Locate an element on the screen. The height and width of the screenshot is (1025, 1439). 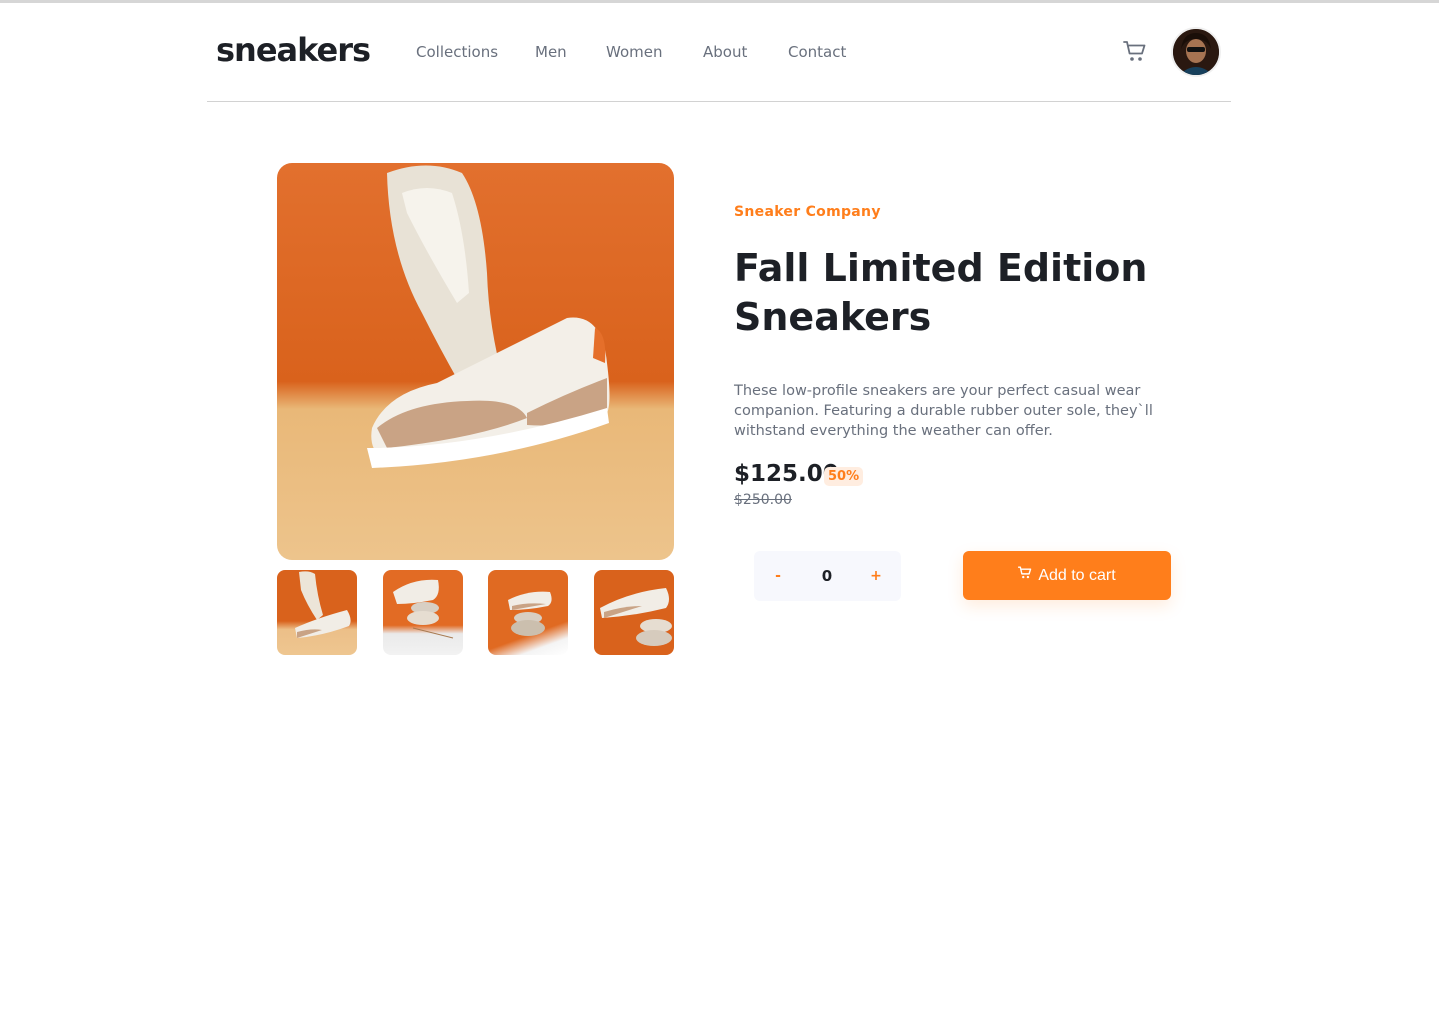
quantity-value: 0 is located at coordinates (827, 576).